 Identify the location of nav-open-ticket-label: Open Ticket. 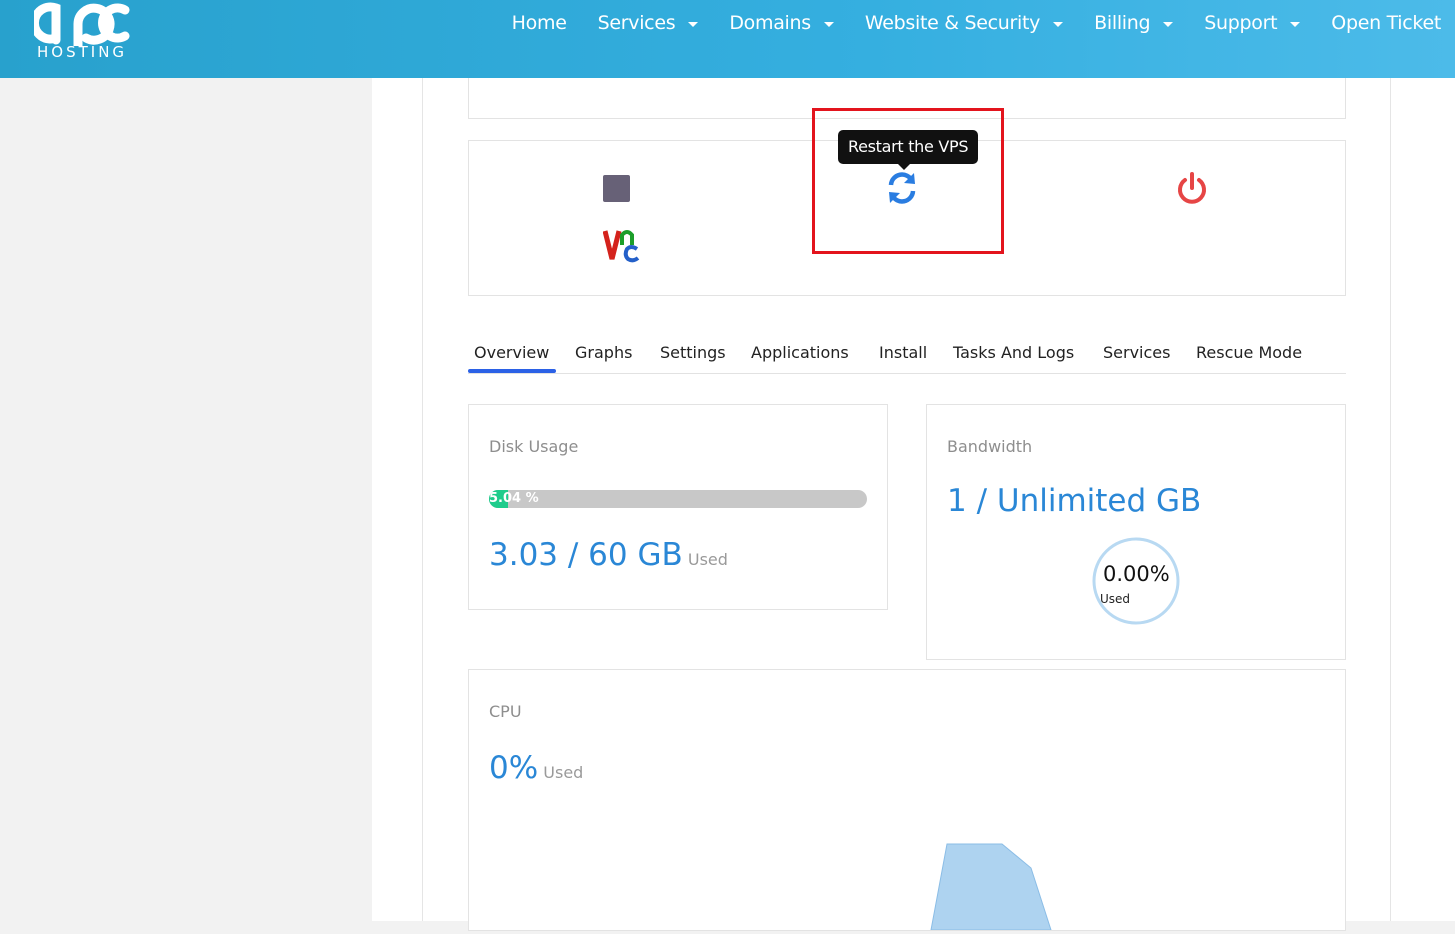
(1386, 23).